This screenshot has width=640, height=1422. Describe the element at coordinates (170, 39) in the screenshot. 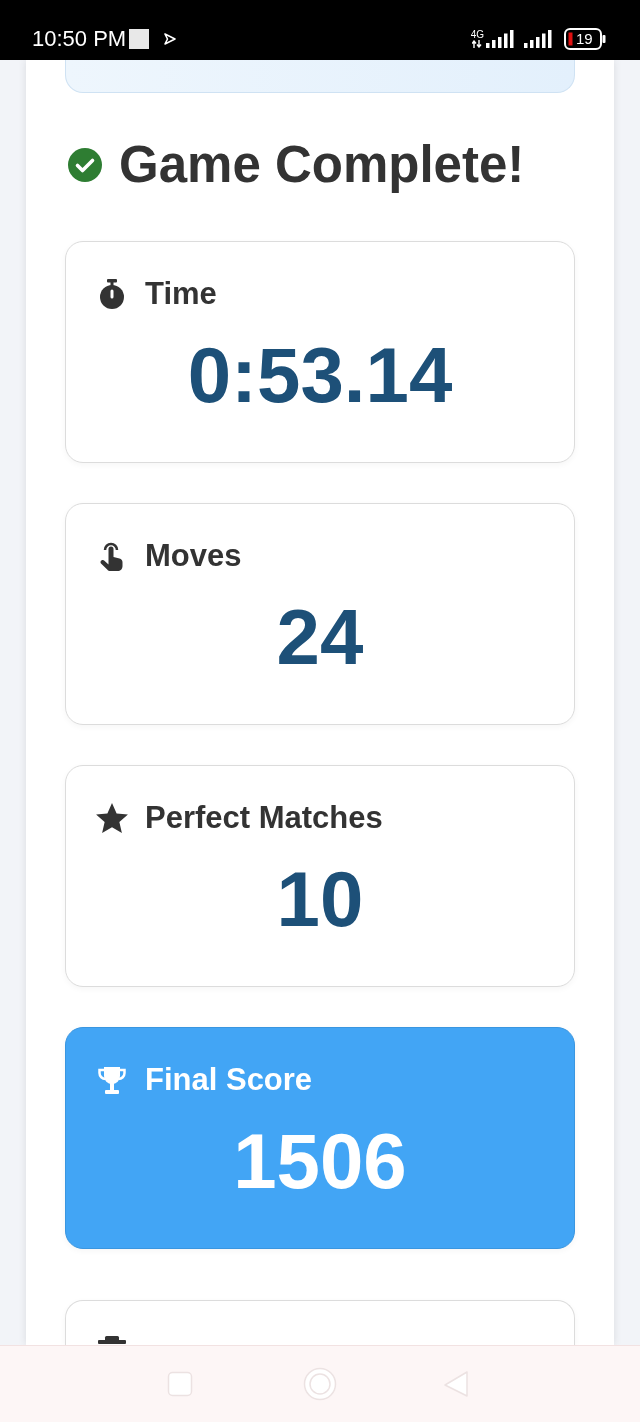

I see `play-icon` at that location.